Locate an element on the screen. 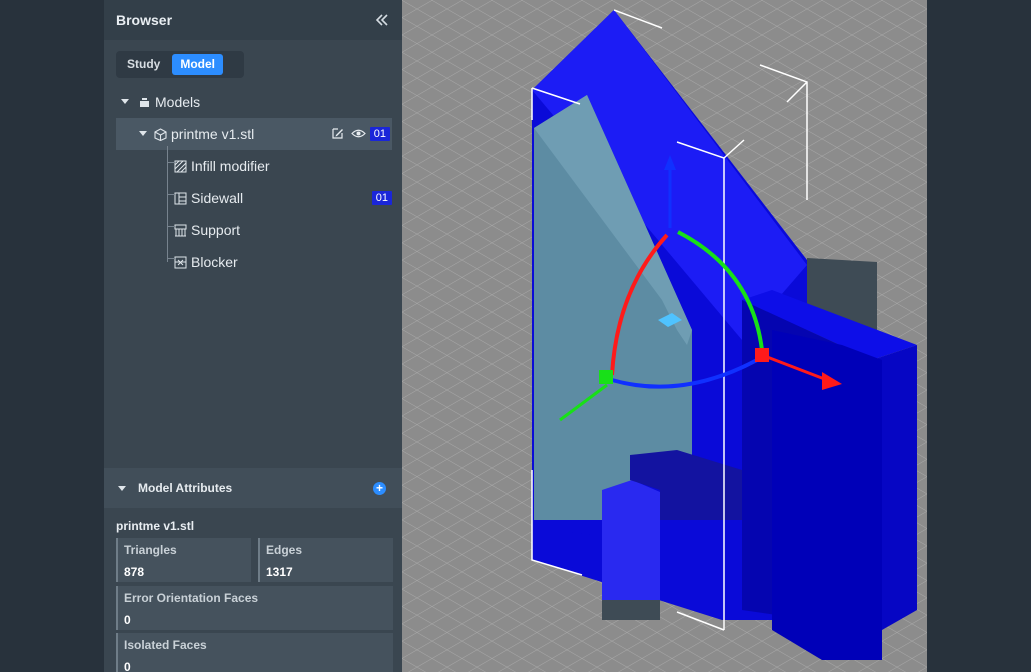 The image size is (1031, 672). view-tabs: Study Model is located at coordinates (180, 64).